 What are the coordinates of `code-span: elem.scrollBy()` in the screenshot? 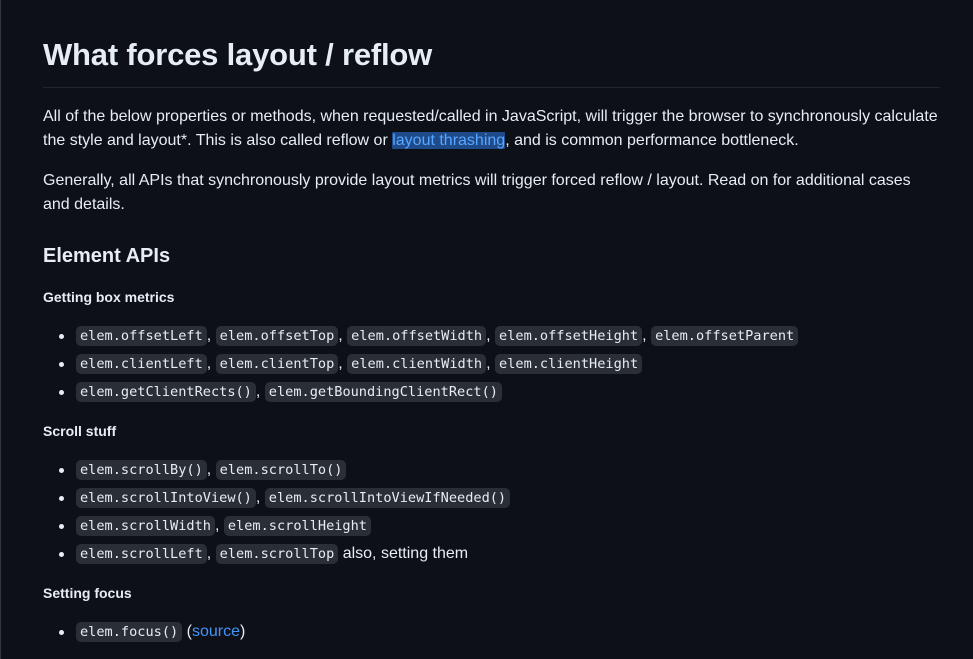 It's located at (141, 470).